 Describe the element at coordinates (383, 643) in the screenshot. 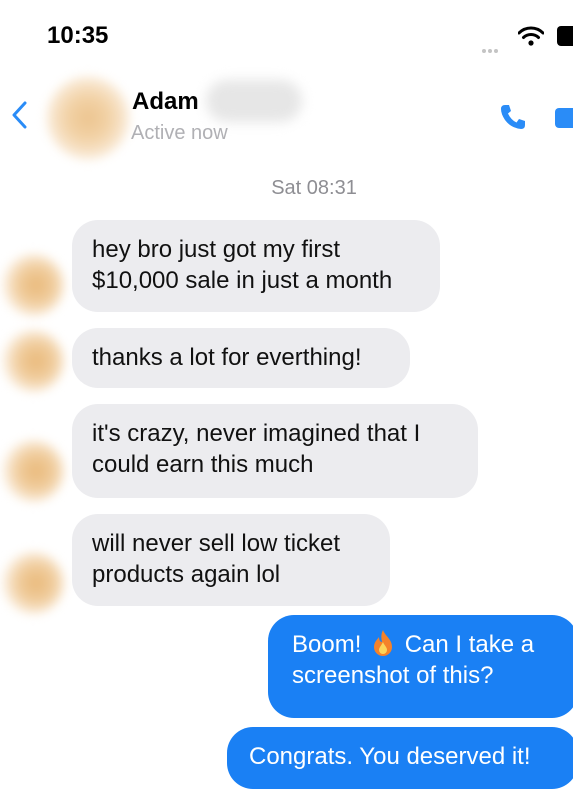

I see `fire-emoji-icon` at that location.